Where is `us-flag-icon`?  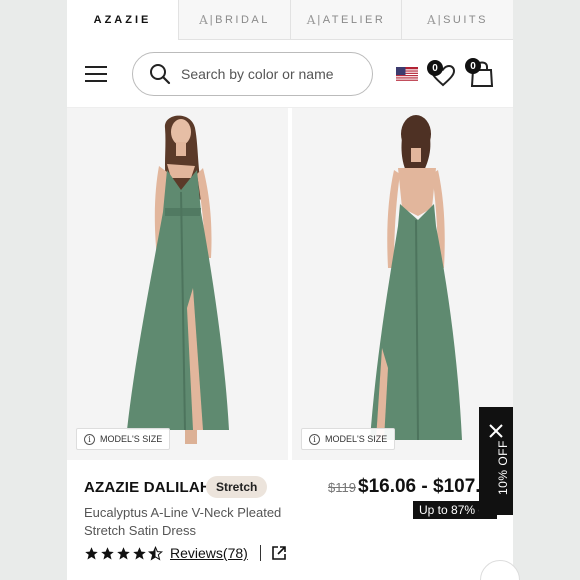
us-flag-icon is located at coordinates (407, 74).